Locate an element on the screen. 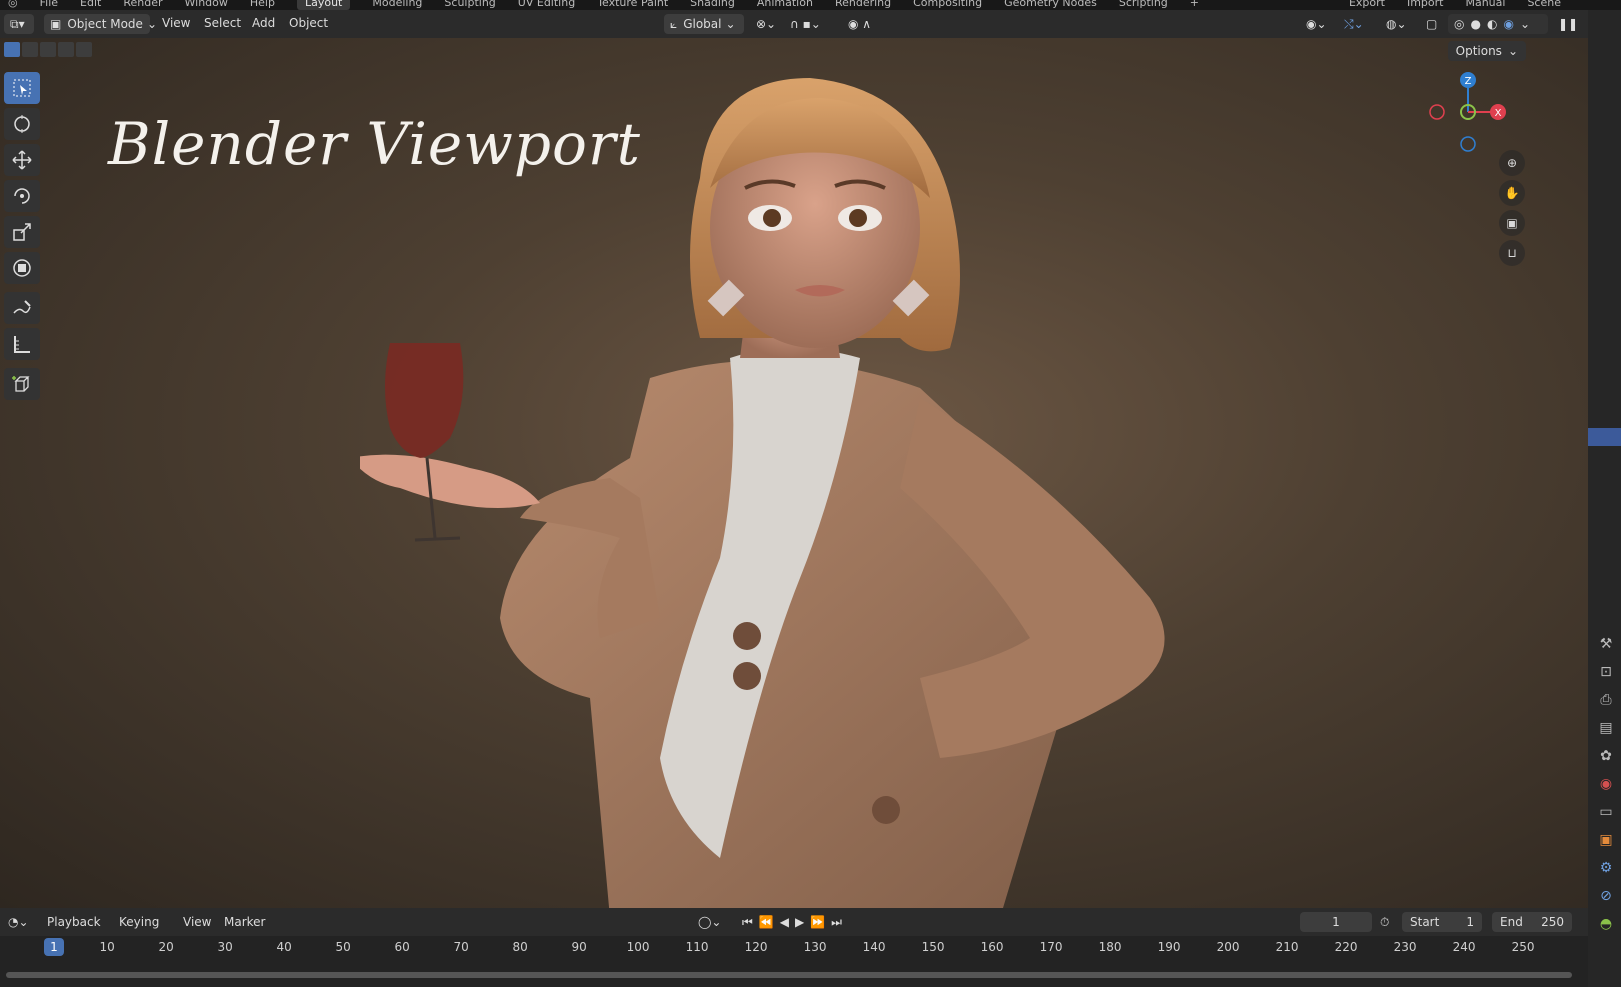  overlay-toggle: ◍⌄ is located at coordinates (1395, 24).